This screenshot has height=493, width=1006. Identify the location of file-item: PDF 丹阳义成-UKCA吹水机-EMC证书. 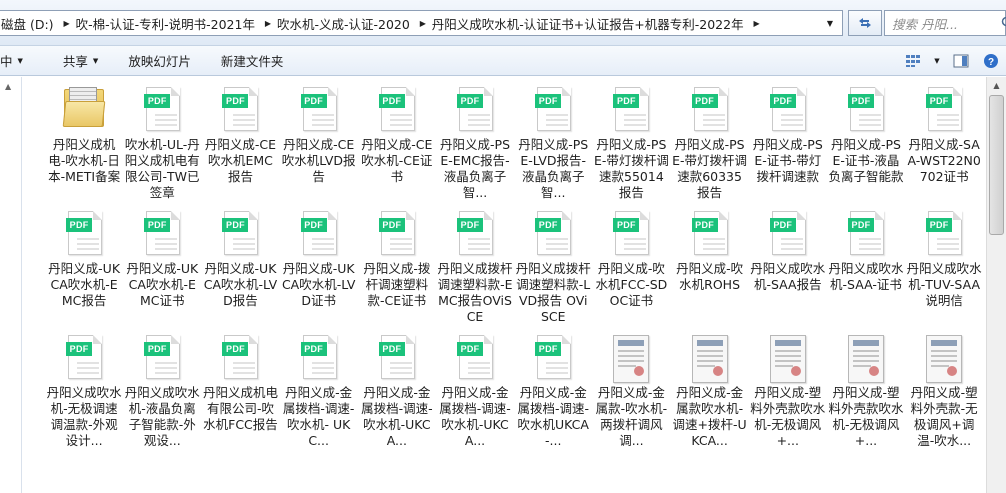
(162, 269).